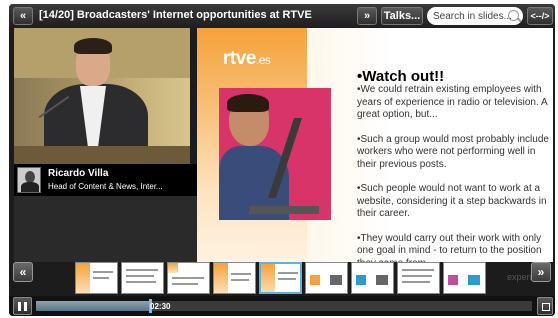 The image size is (558, 318). What do you see at coordinates (275, 154) in the screenshot?
I see `slide-photo` at bounding box center [275, 154].